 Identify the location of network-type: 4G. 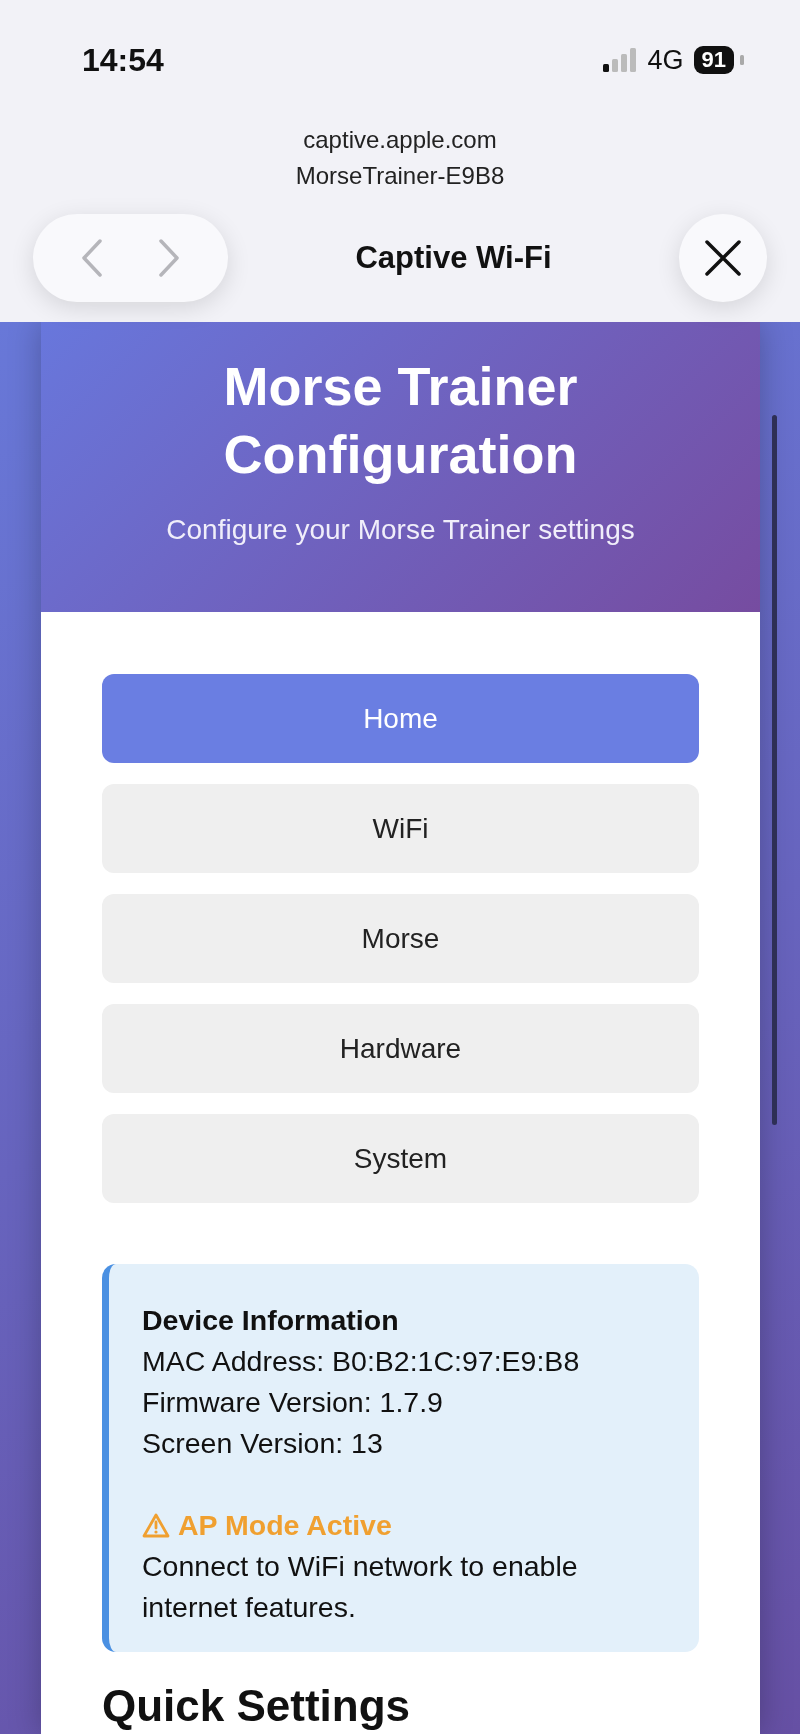
(665, 60).